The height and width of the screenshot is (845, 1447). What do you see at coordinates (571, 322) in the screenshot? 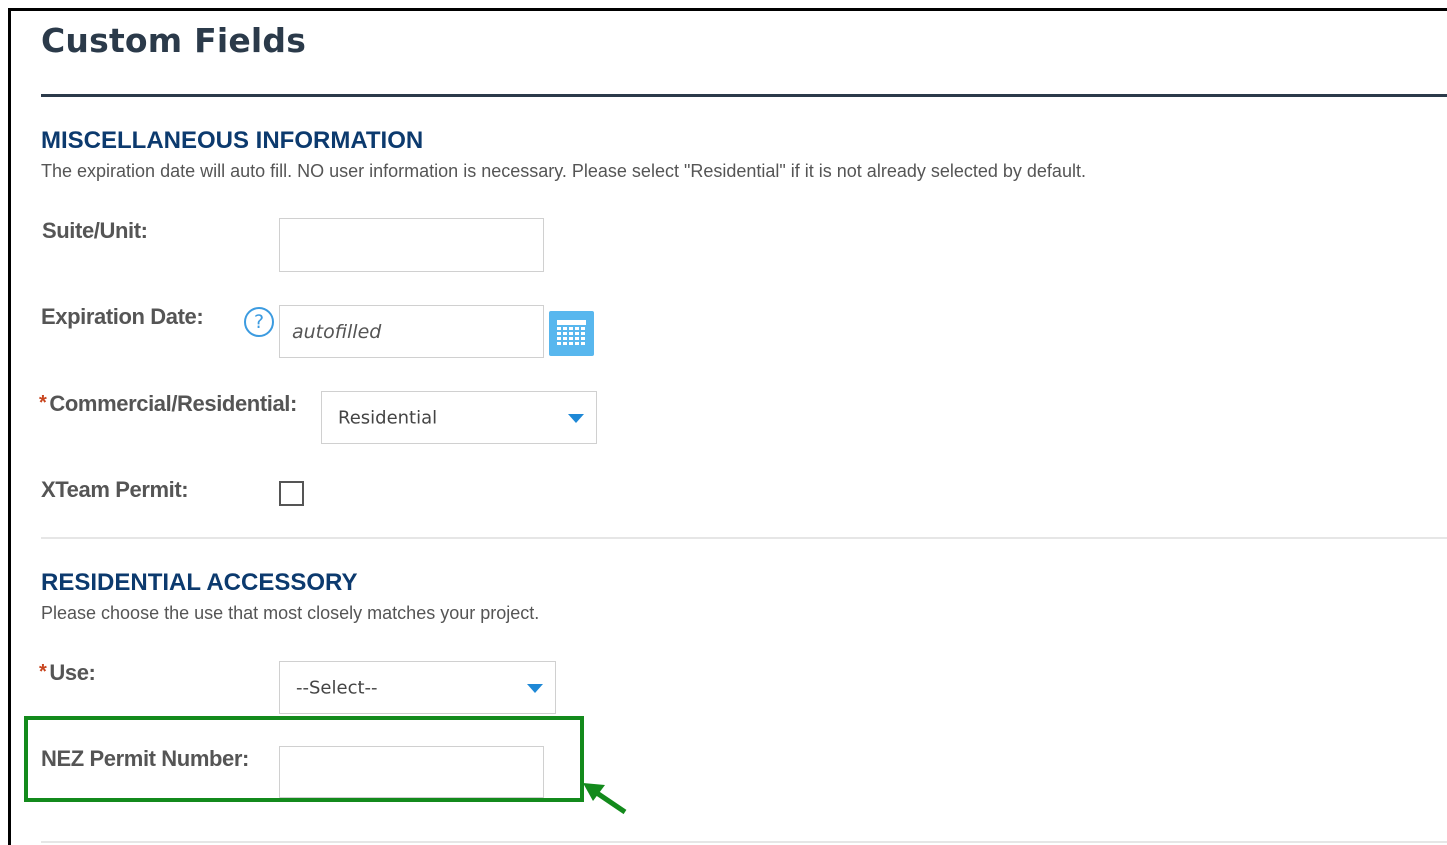
I see `calendar-icon` at bounding box center [571, 322].